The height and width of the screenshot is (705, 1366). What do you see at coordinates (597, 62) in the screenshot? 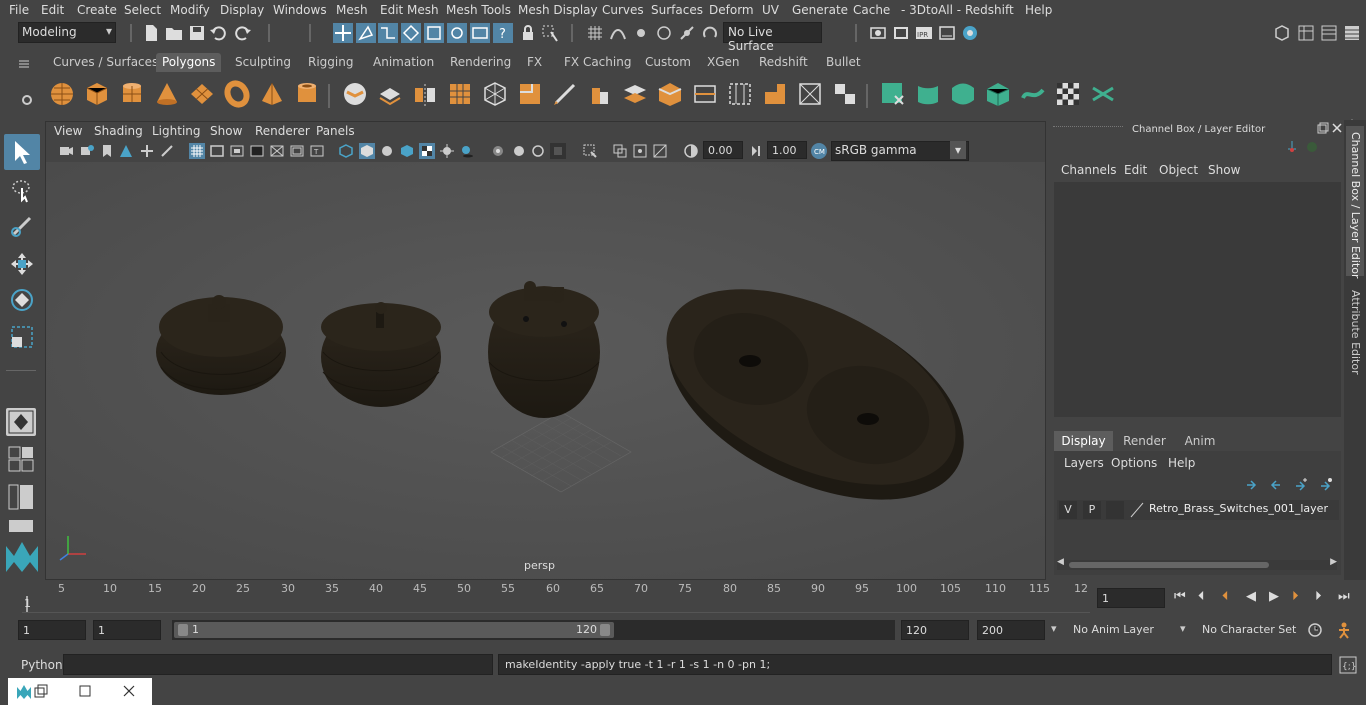
I see `shelf-tab-fx-caching: FX Caching` at bounding box center [597, 62].